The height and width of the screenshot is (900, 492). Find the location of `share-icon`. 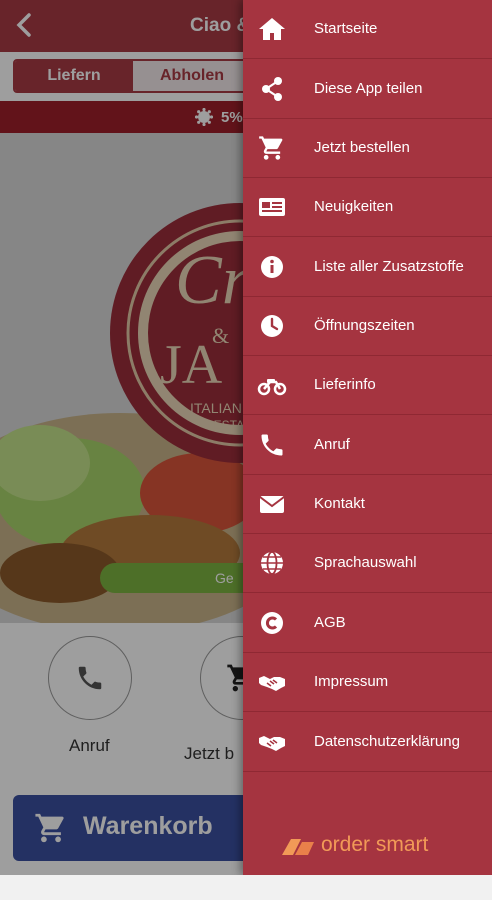

share-icon is located at coordinates (272, 89).